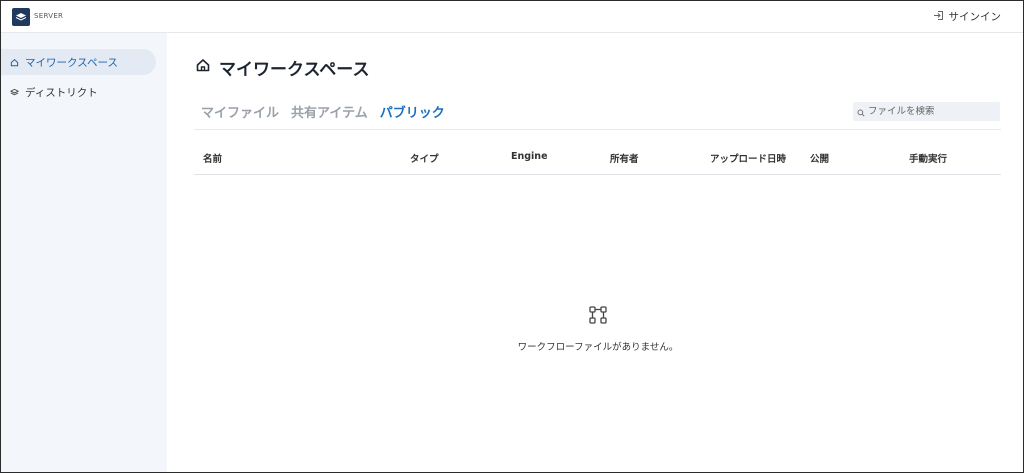 This screenshot has height=473, width=1024. What do you see at coordinates (597, 159) in the screenshot?
I see `table-header: 名前 タイプ Engine 所有者 アップロード日時 公開 手動実行` at bounding box center [597, 159].